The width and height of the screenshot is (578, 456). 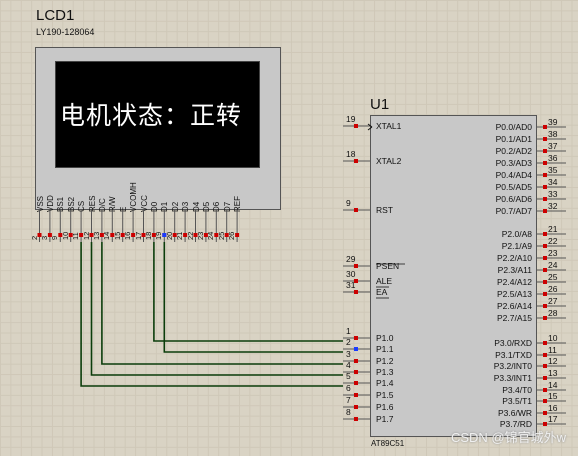 What do you see at coordinates (356, 349) in the screenshot?
I see `mcu-active-pin-marker` at bounding box center [356, 349].